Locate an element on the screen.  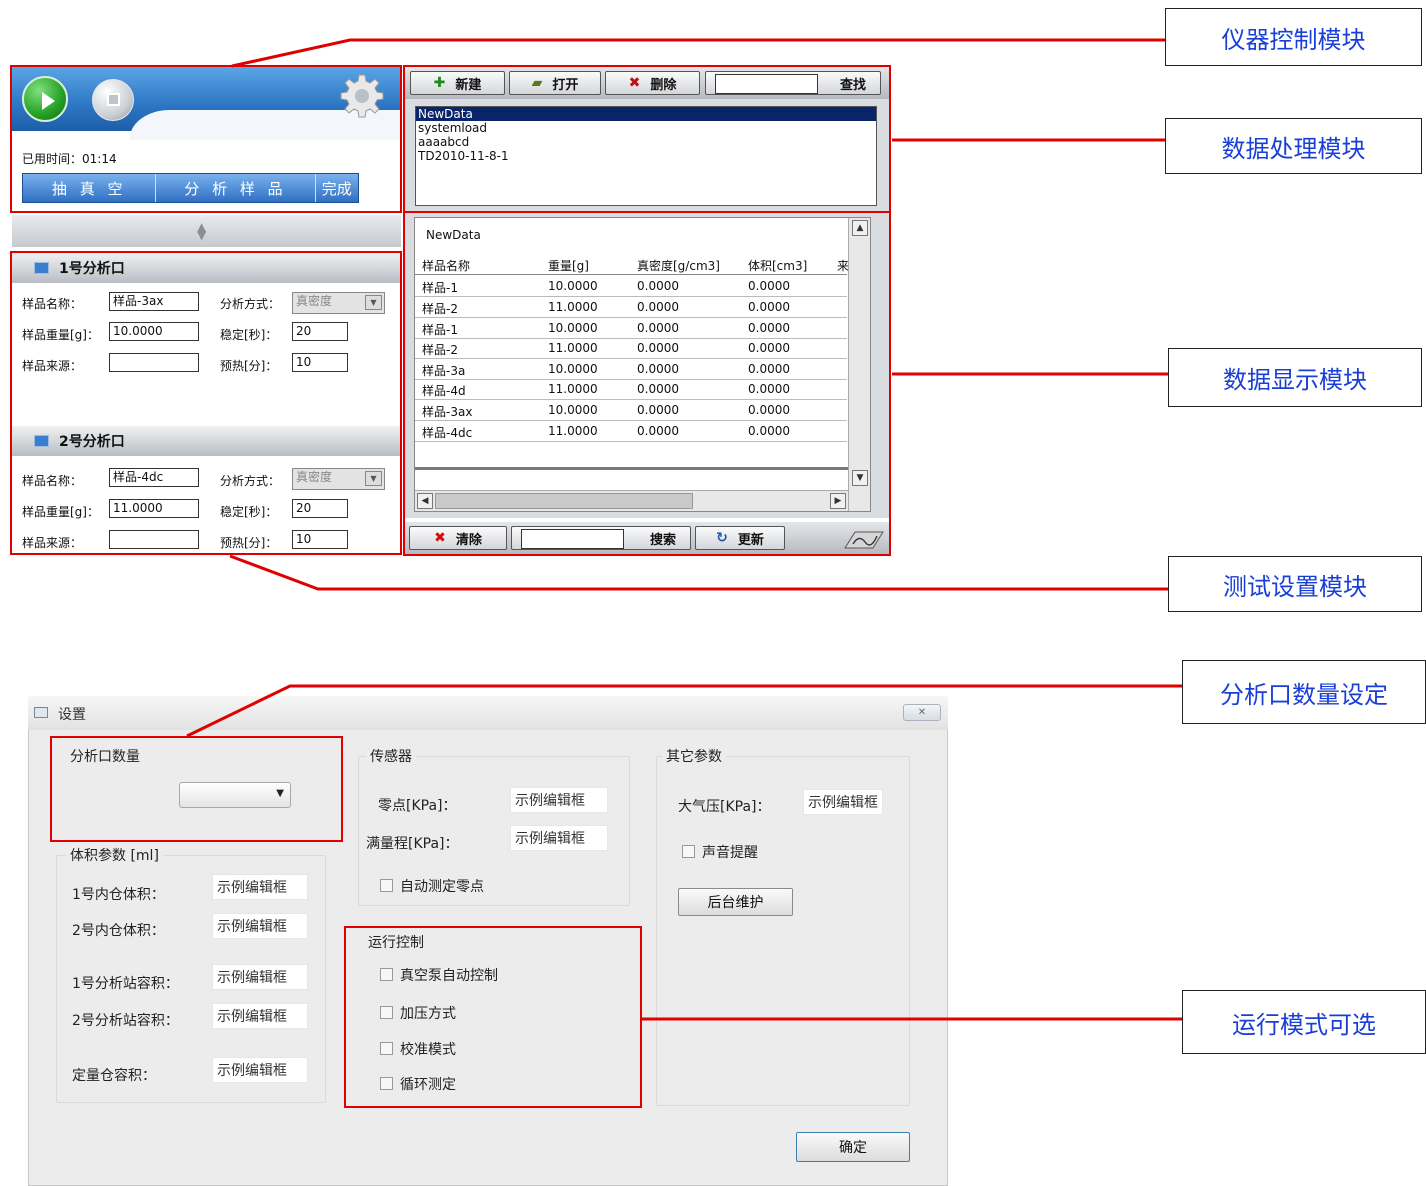
atm-field: 示例编辑框 is located at coordinates (843, 802).